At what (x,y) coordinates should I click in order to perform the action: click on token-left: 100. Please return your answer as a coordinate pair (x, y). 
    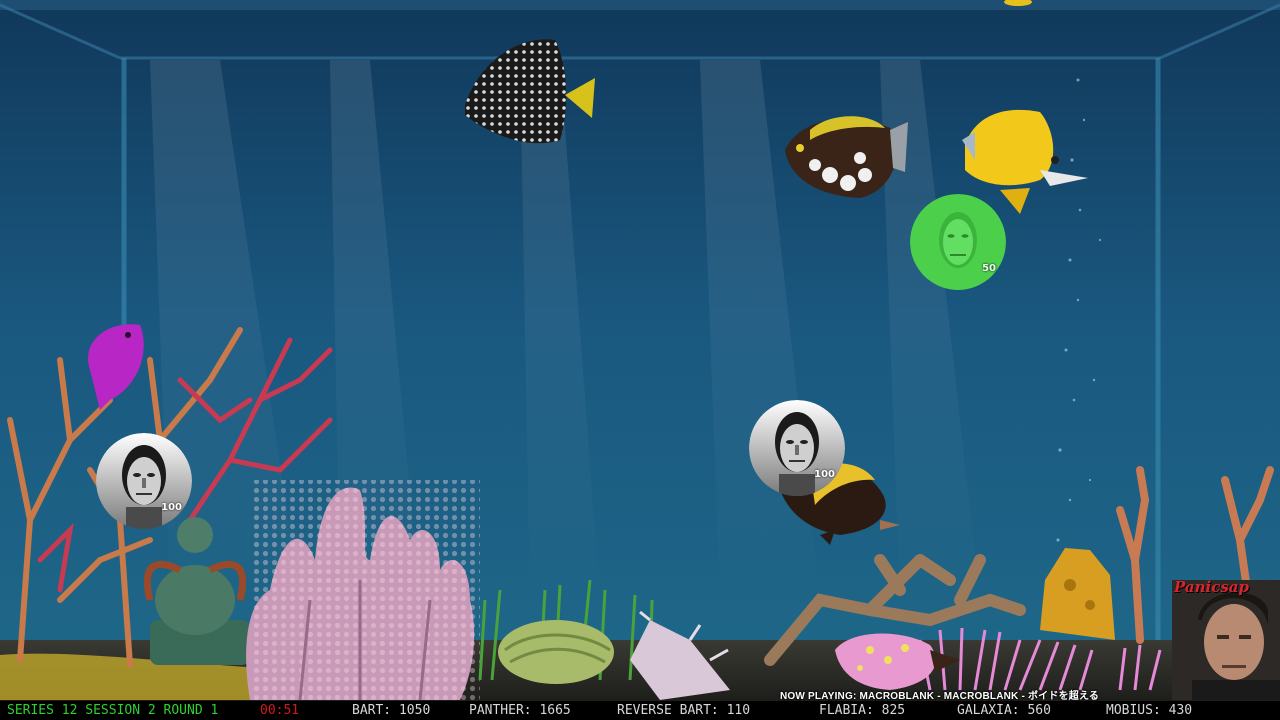
    Looking at the image, I should click on (144, 481).